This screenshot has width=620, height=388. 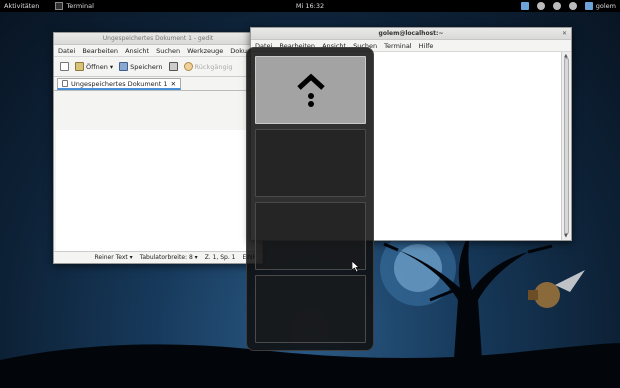 I want to click on save-label: Speichern, so click(x=146, y=66).